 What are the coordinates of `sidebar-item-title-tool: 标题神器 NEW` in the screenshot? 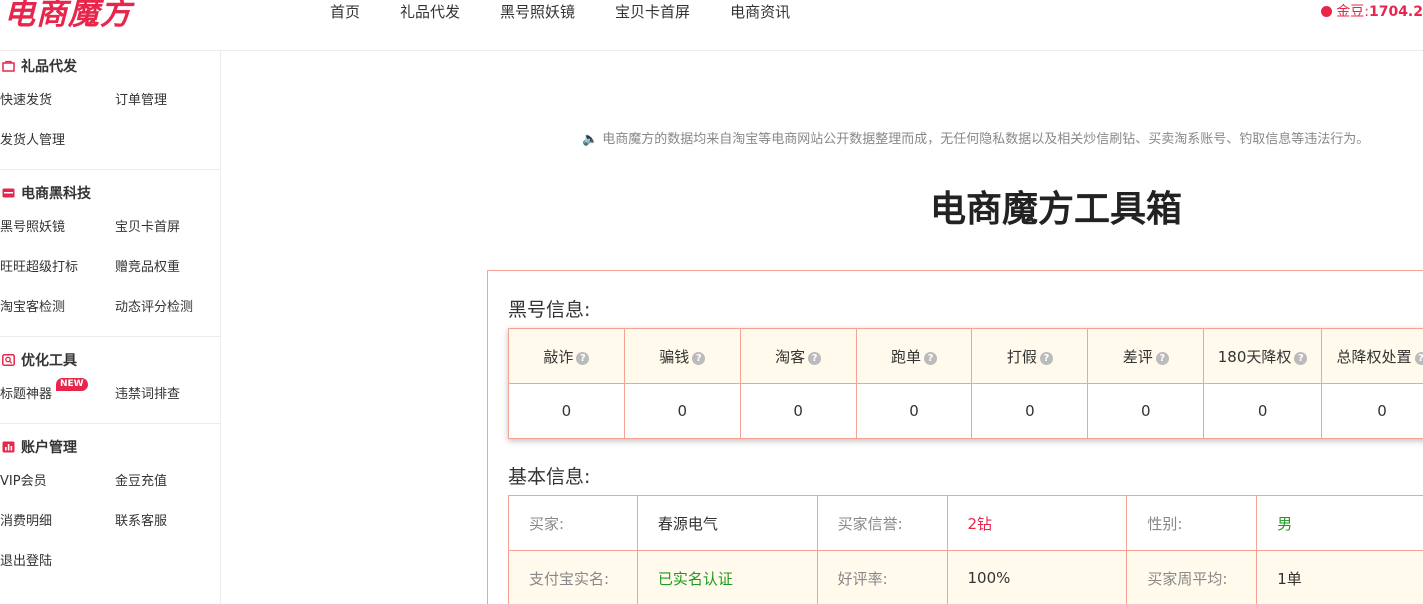 It's located at (57, 395).